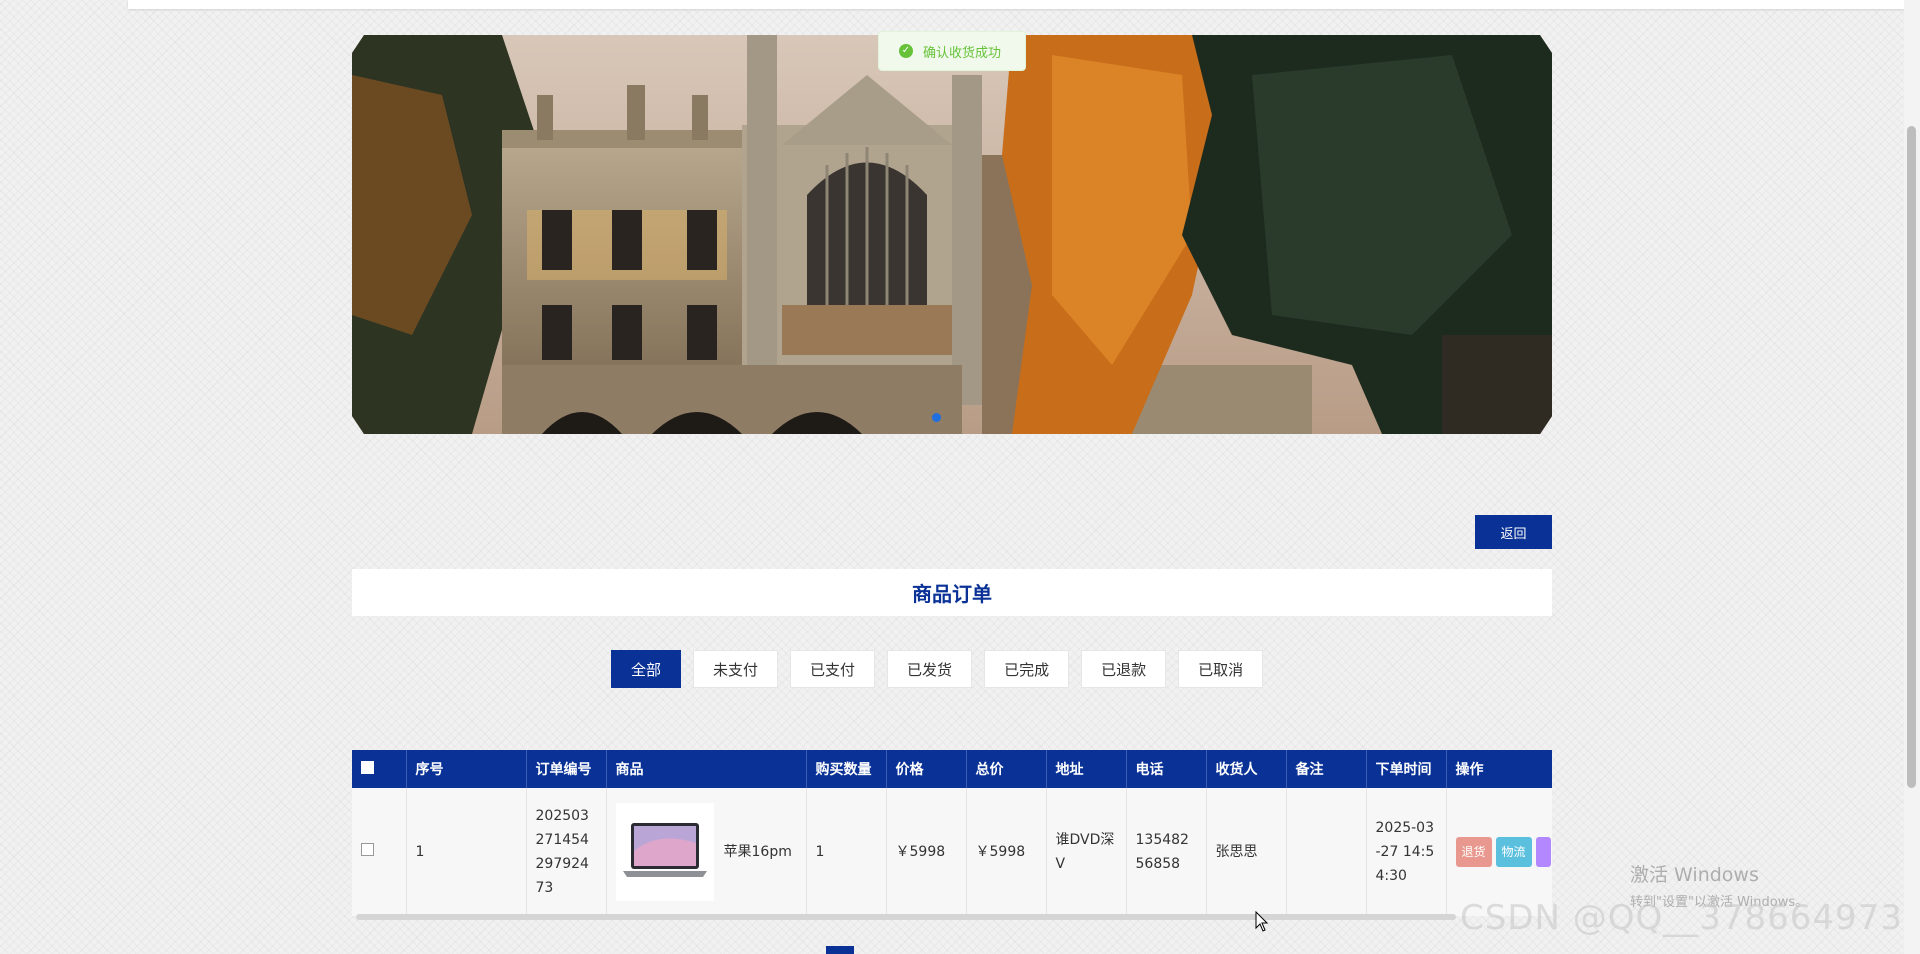 This screenshot has width=1920, height=954. I want to click on cell-order-no: 20250327145429792473, so click(566, 852).